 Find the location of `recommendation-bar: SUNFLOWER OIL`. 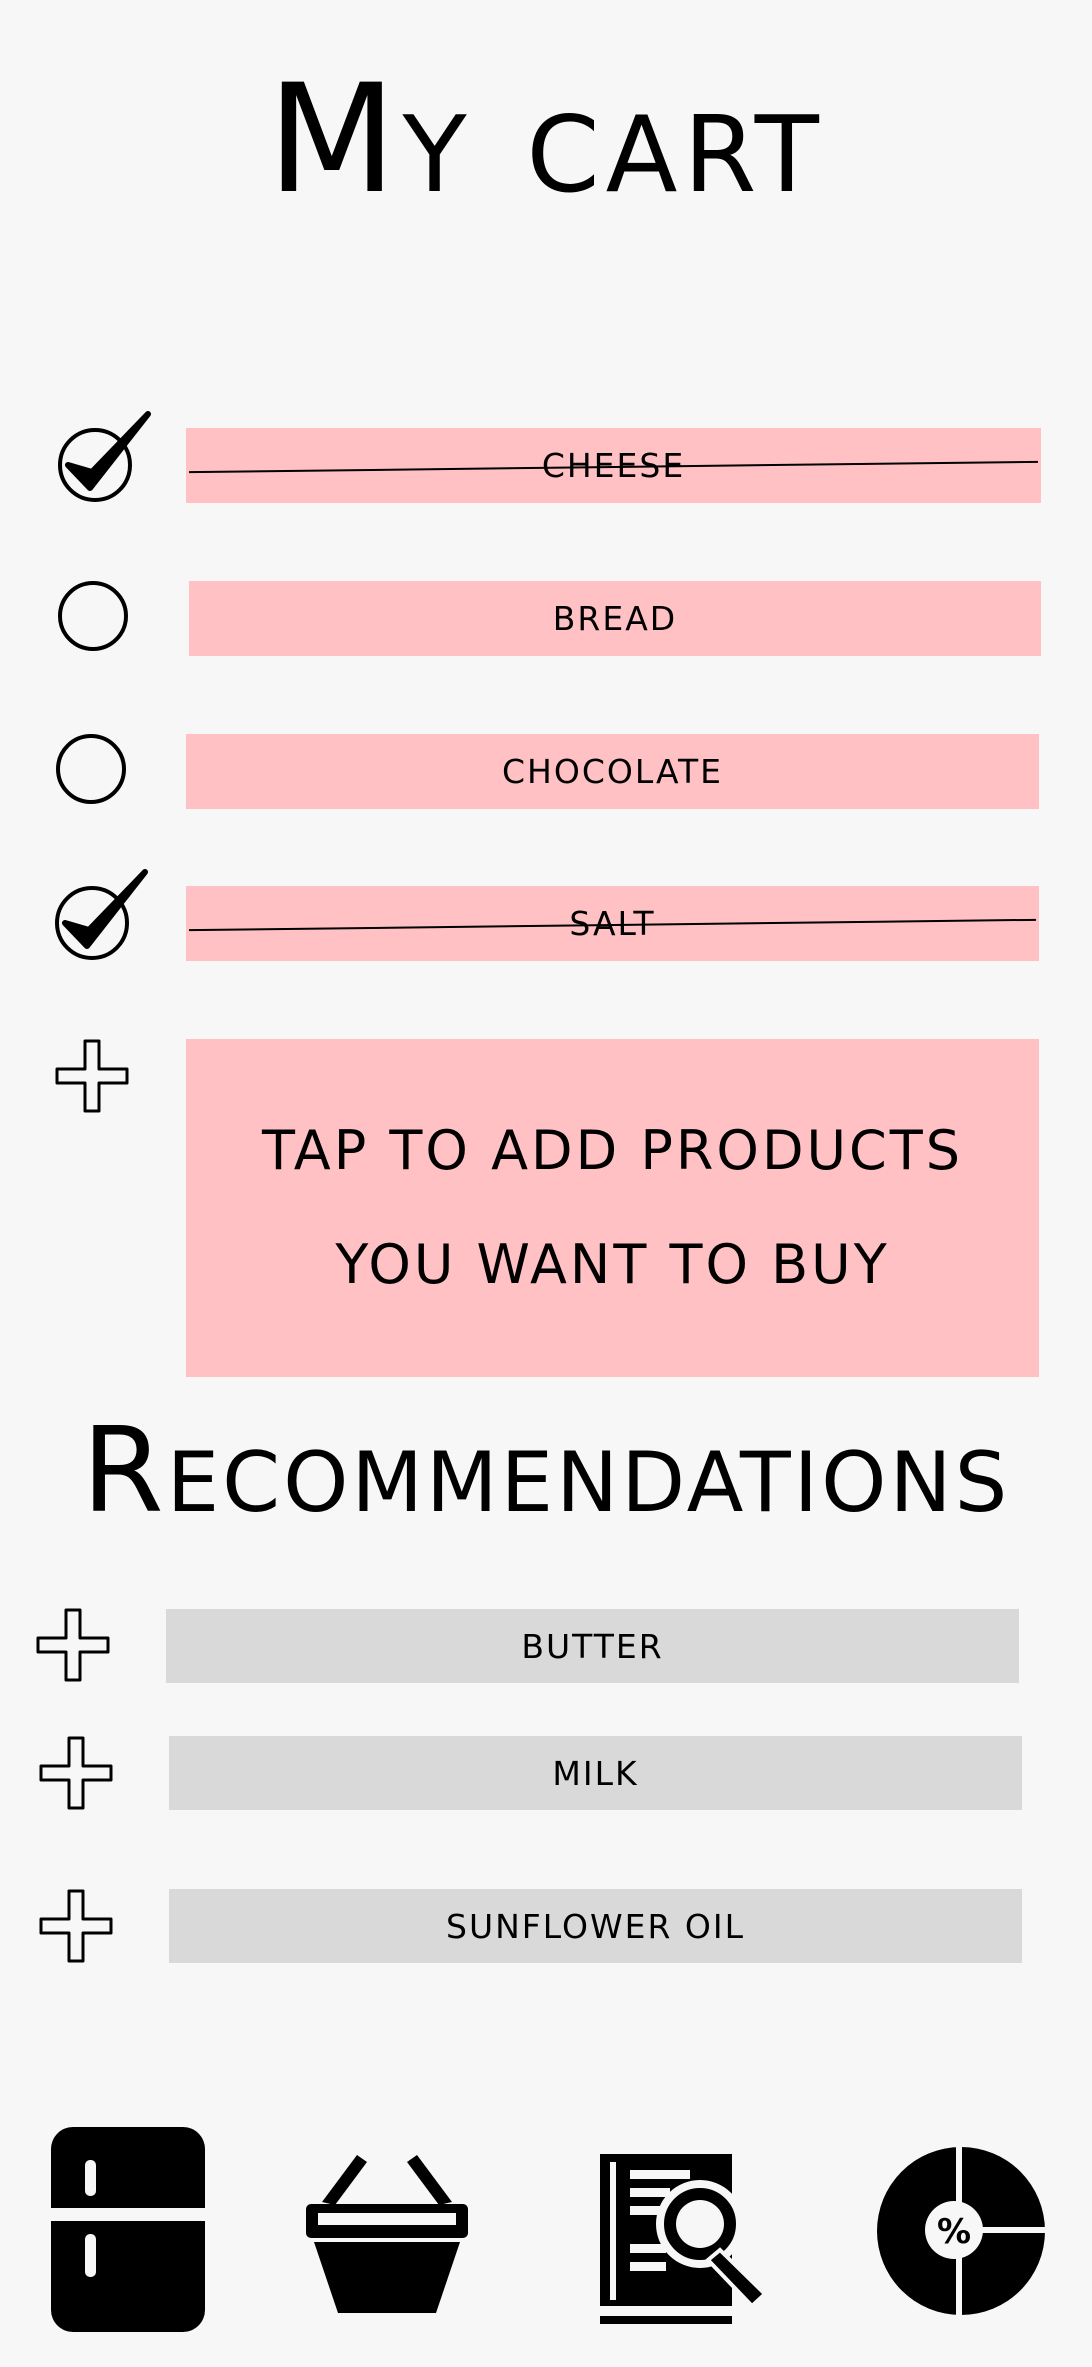

recommendation-bar: SUNFLOWER OIL is located at coordinates (595, 1926).